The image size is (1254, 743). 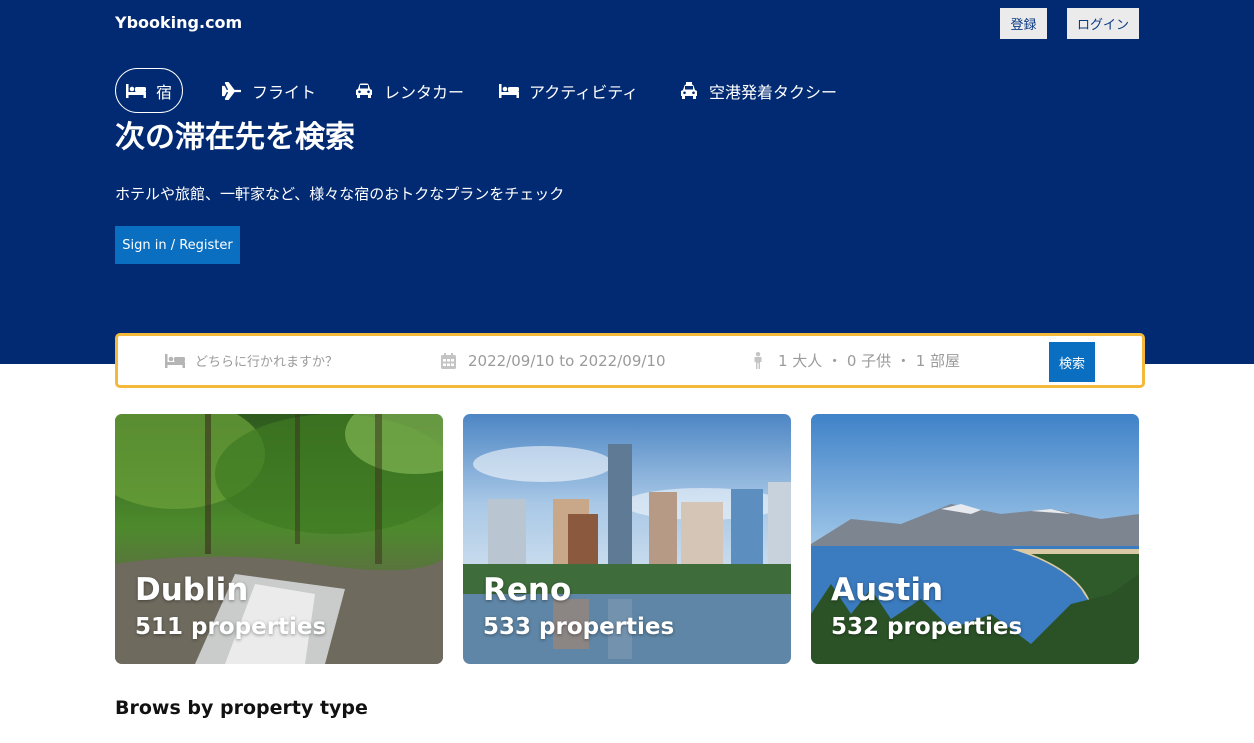 What do you see at coordinates (527, 590) in the screenshot?
I see `card-city-name: Reno` at bounding box center [527, 590].